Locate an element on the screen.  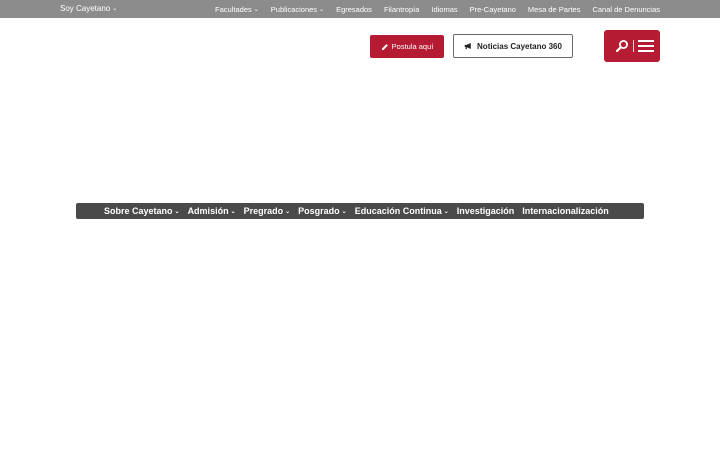
top-link-publicaciones: Publicaciones ⌄ is located at coordinates (297, 9).